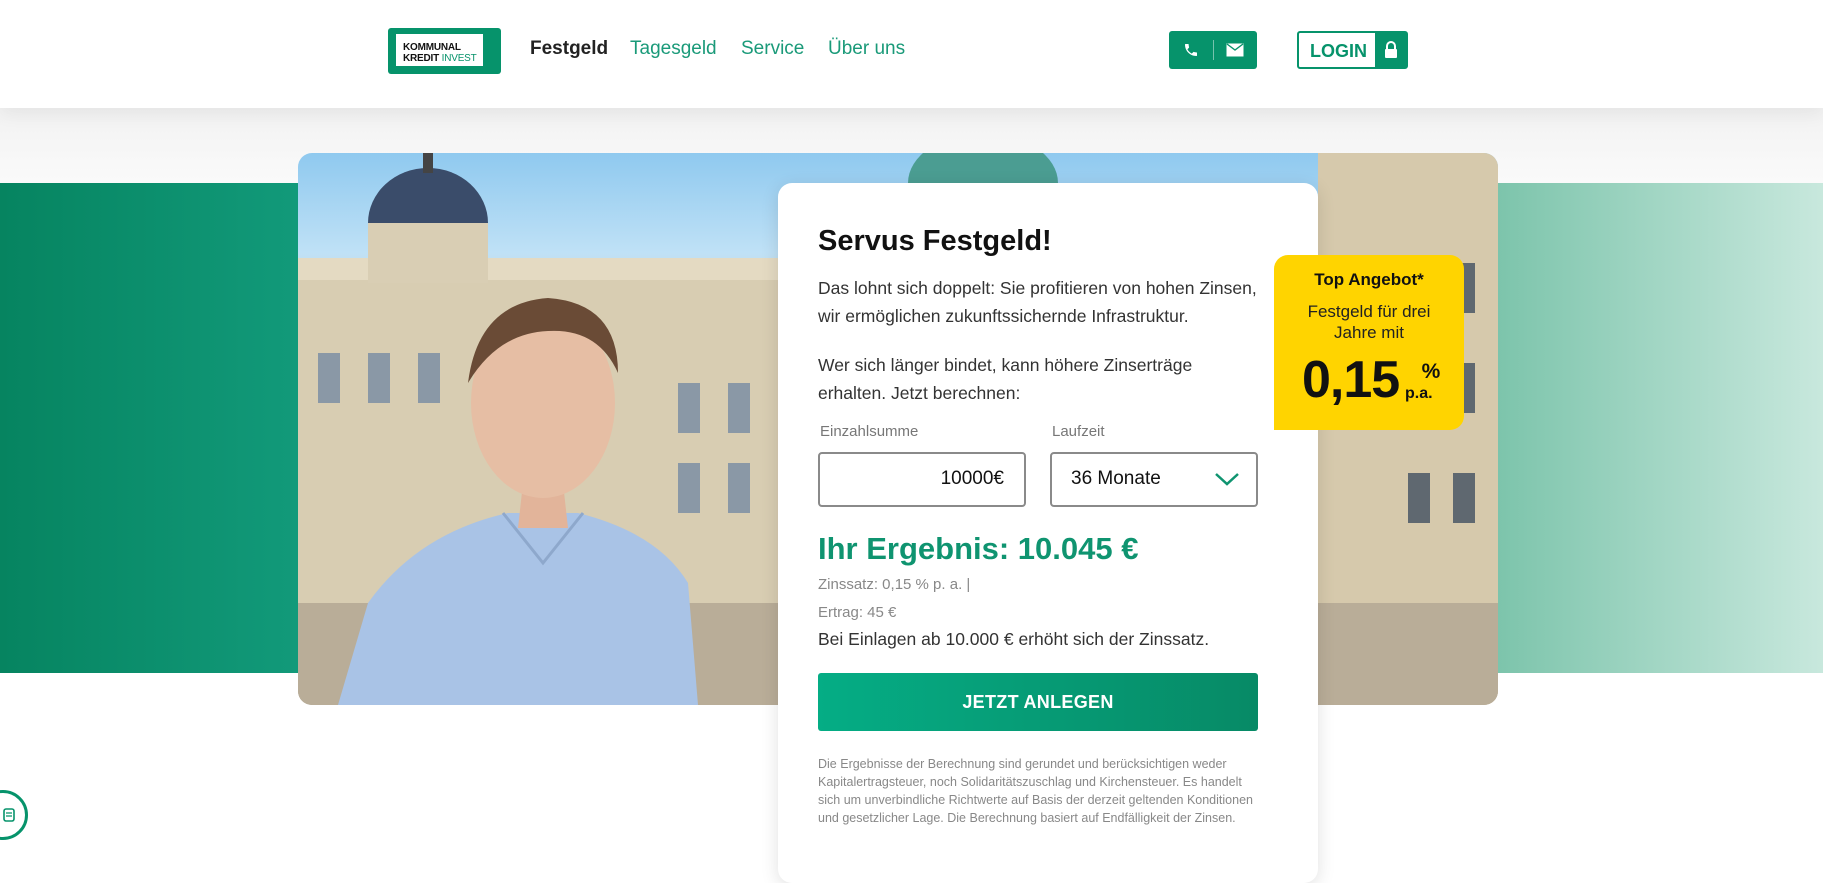 The width and height of the screenshot is (1823, 883). What do you see at coordinates (1191, 50) in the screenshot?
I see `phone-icon` at bounding box center [1191, 50].